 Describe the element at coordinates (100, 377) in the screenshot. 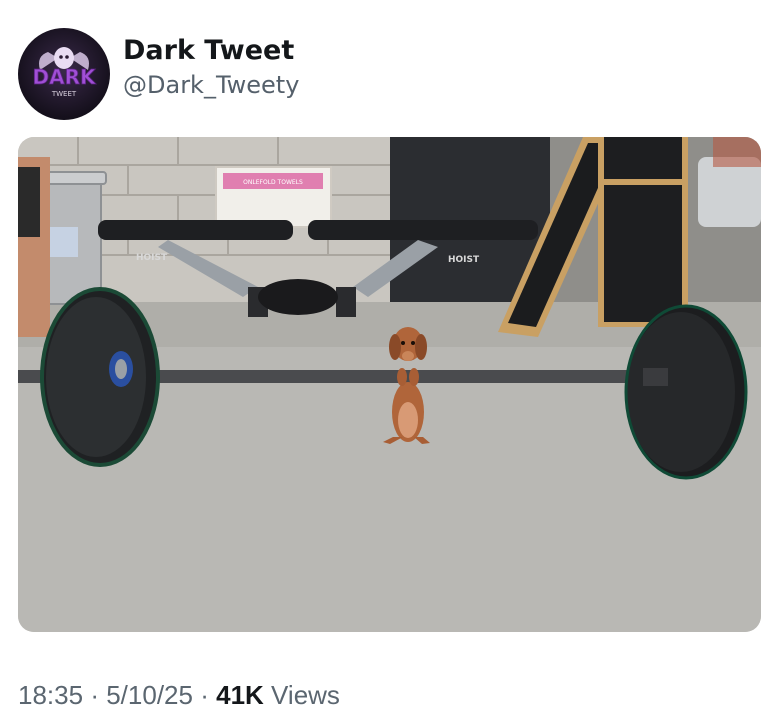

I see `left-weight-plate` at that location.